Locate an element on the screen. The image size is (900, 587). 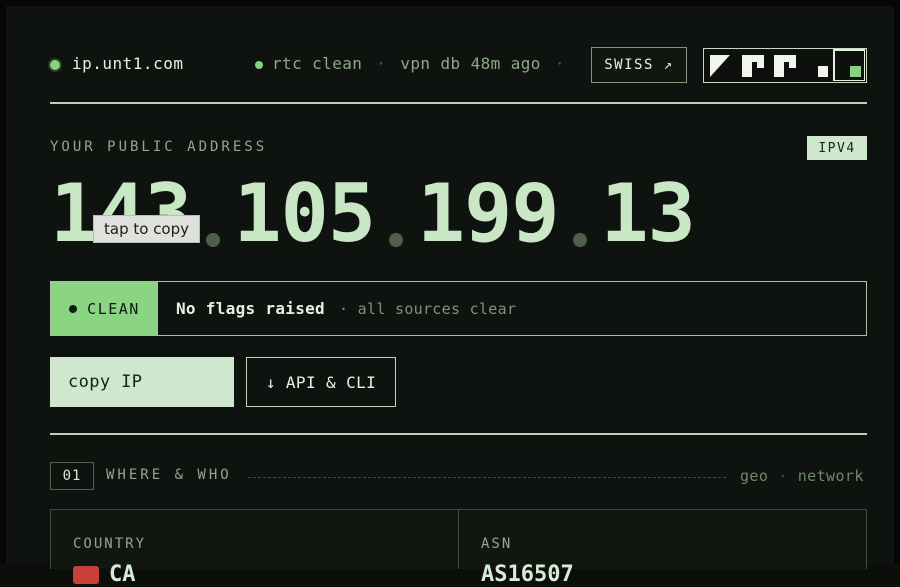
country-label: COUNTRY is located at coordinates (110, 544).